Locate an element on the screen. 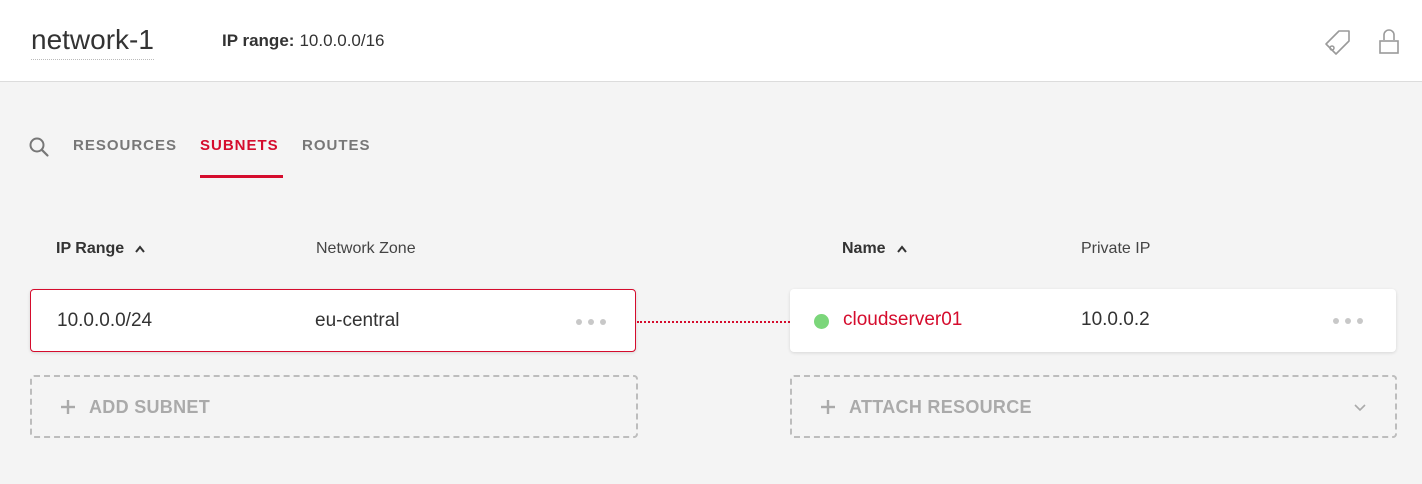 The width and height of the screenshot is (1422, 484). resource-row: cloudserver01 10.0.0.2 is located at coordinates (1093, 320).